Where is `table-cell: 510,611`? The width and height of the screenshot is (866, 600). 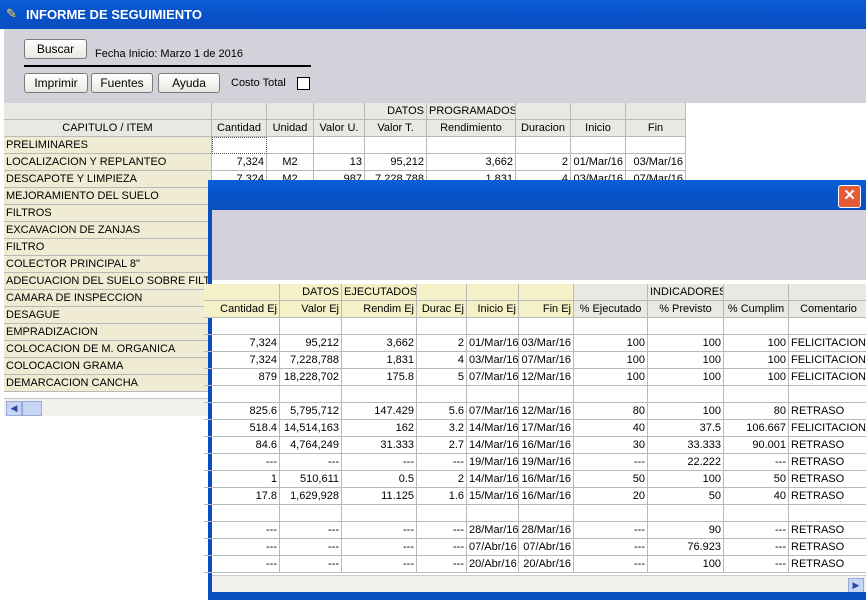
table-cell: 510,611 is located at coordinates (311, 479).